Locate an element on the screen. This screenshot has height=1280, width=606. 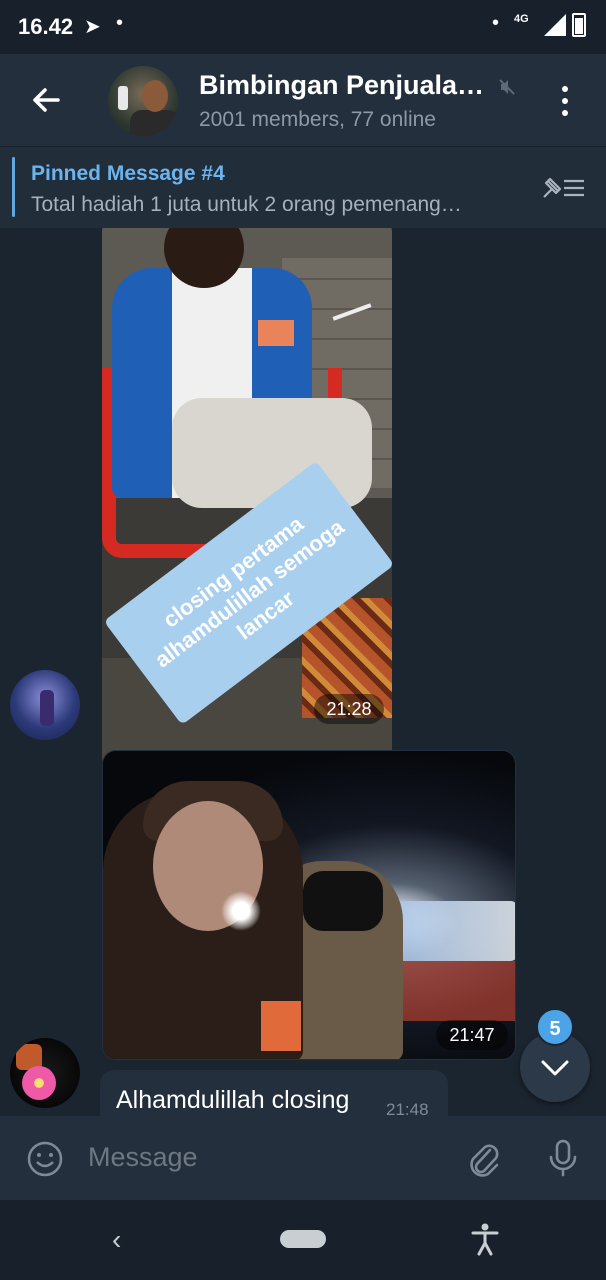
message-time: 21:47 is located at coordinates (472, 1035).